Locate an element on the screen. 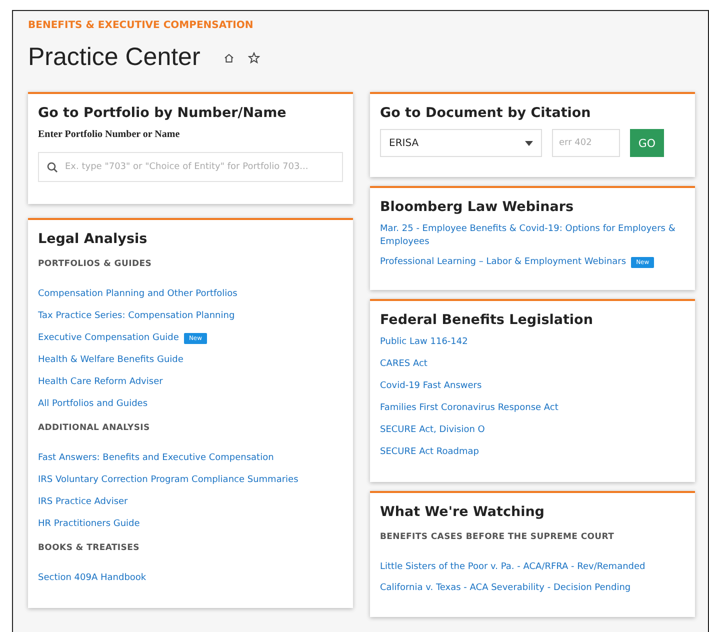 The width and height of the screenshot is (709, 632). card-title: Go to Portfolio by Number/Name is located at coordinates (163, 113).